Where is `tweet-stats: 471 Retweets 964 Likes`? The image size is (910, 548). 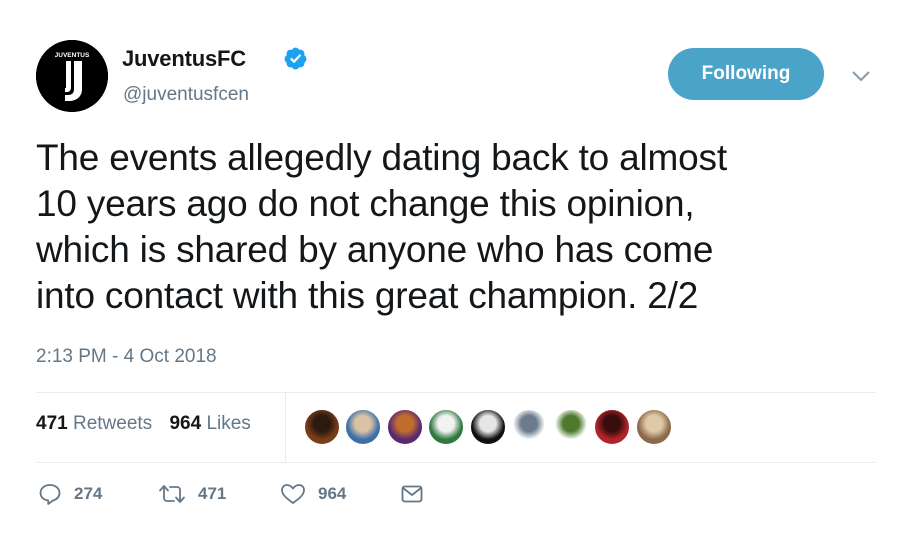 tweet-stats: 471 Retweets 964 Likes is located at coordinates (143, 424).